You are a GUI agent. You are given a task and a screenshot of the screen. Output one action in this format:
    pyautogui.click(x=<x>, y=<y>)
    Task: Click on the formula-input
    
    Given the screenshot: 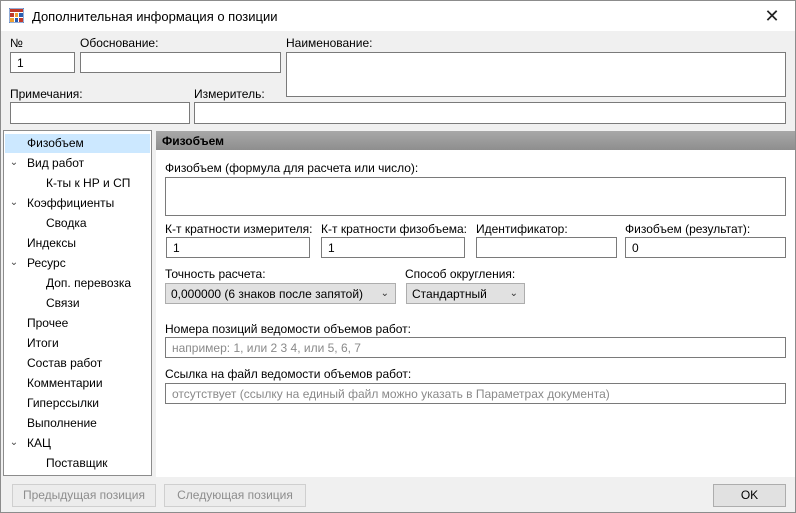 What is the action you would take?
    pyautogui.click(x=475, y=196)
    